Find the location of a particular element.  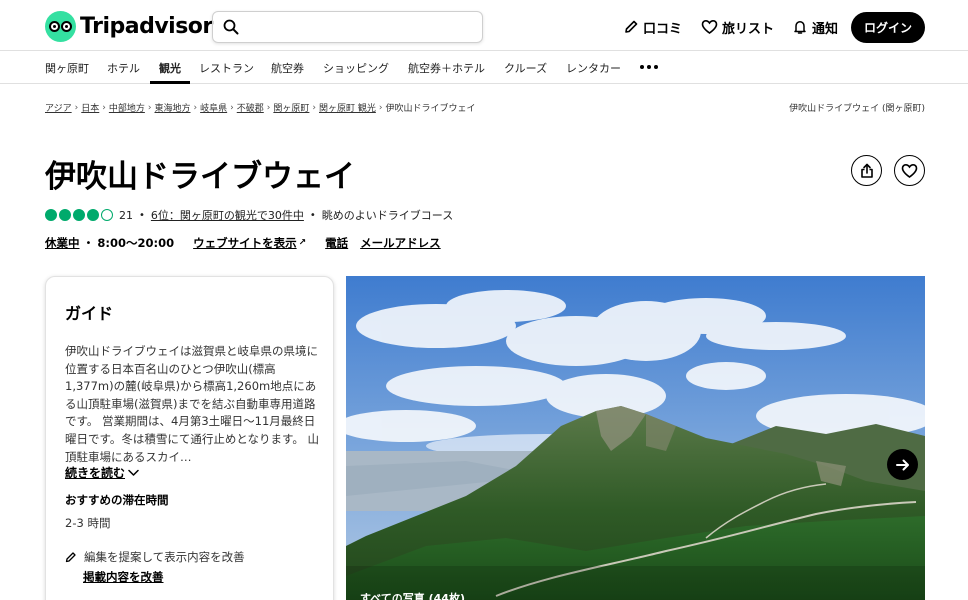

search-input is located at coordinates (359, 27).